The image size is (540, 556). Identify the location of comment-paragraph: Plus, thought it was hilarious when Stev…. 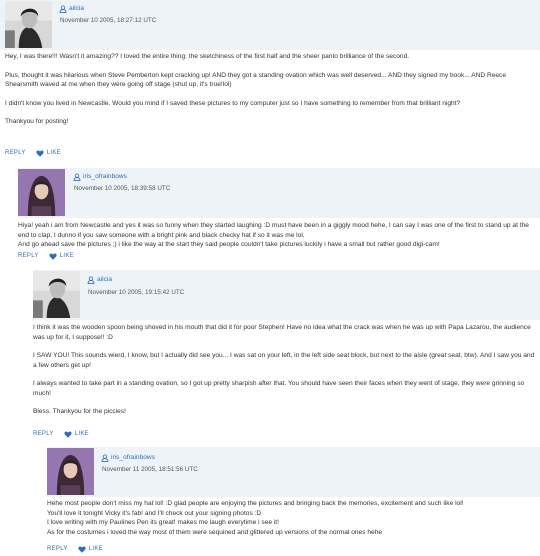
(256, 80).